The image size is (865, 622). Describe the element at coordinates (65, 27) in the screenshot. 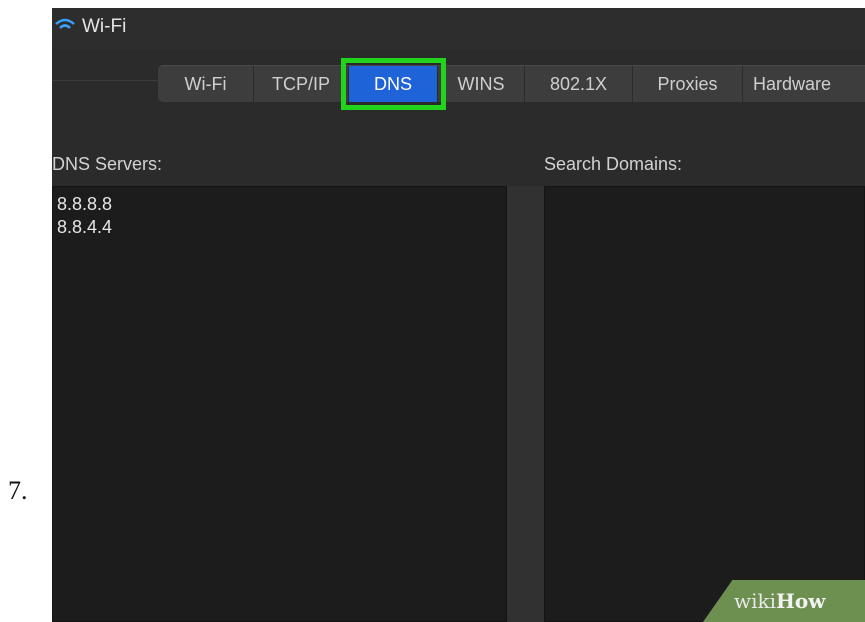

I see `wifi-icon` at that location.